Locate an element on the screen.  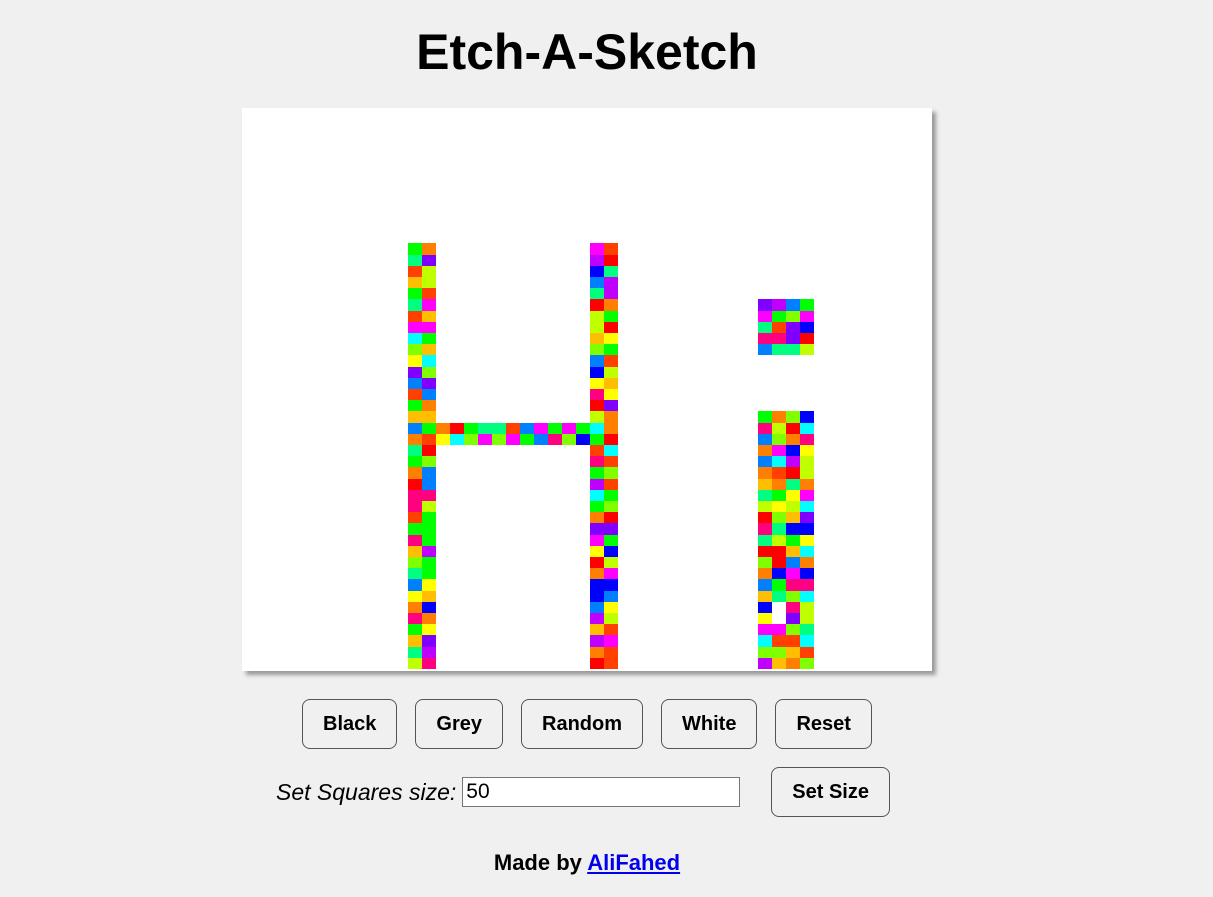
random-button: Random is located at coordinates (582, 724).